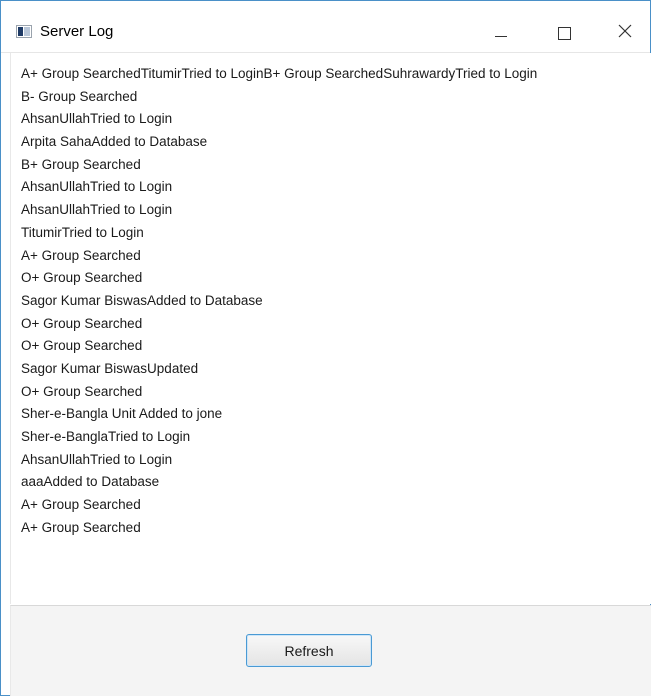  I want to click on log-line: B+ Group Searched, so click(81, 164).